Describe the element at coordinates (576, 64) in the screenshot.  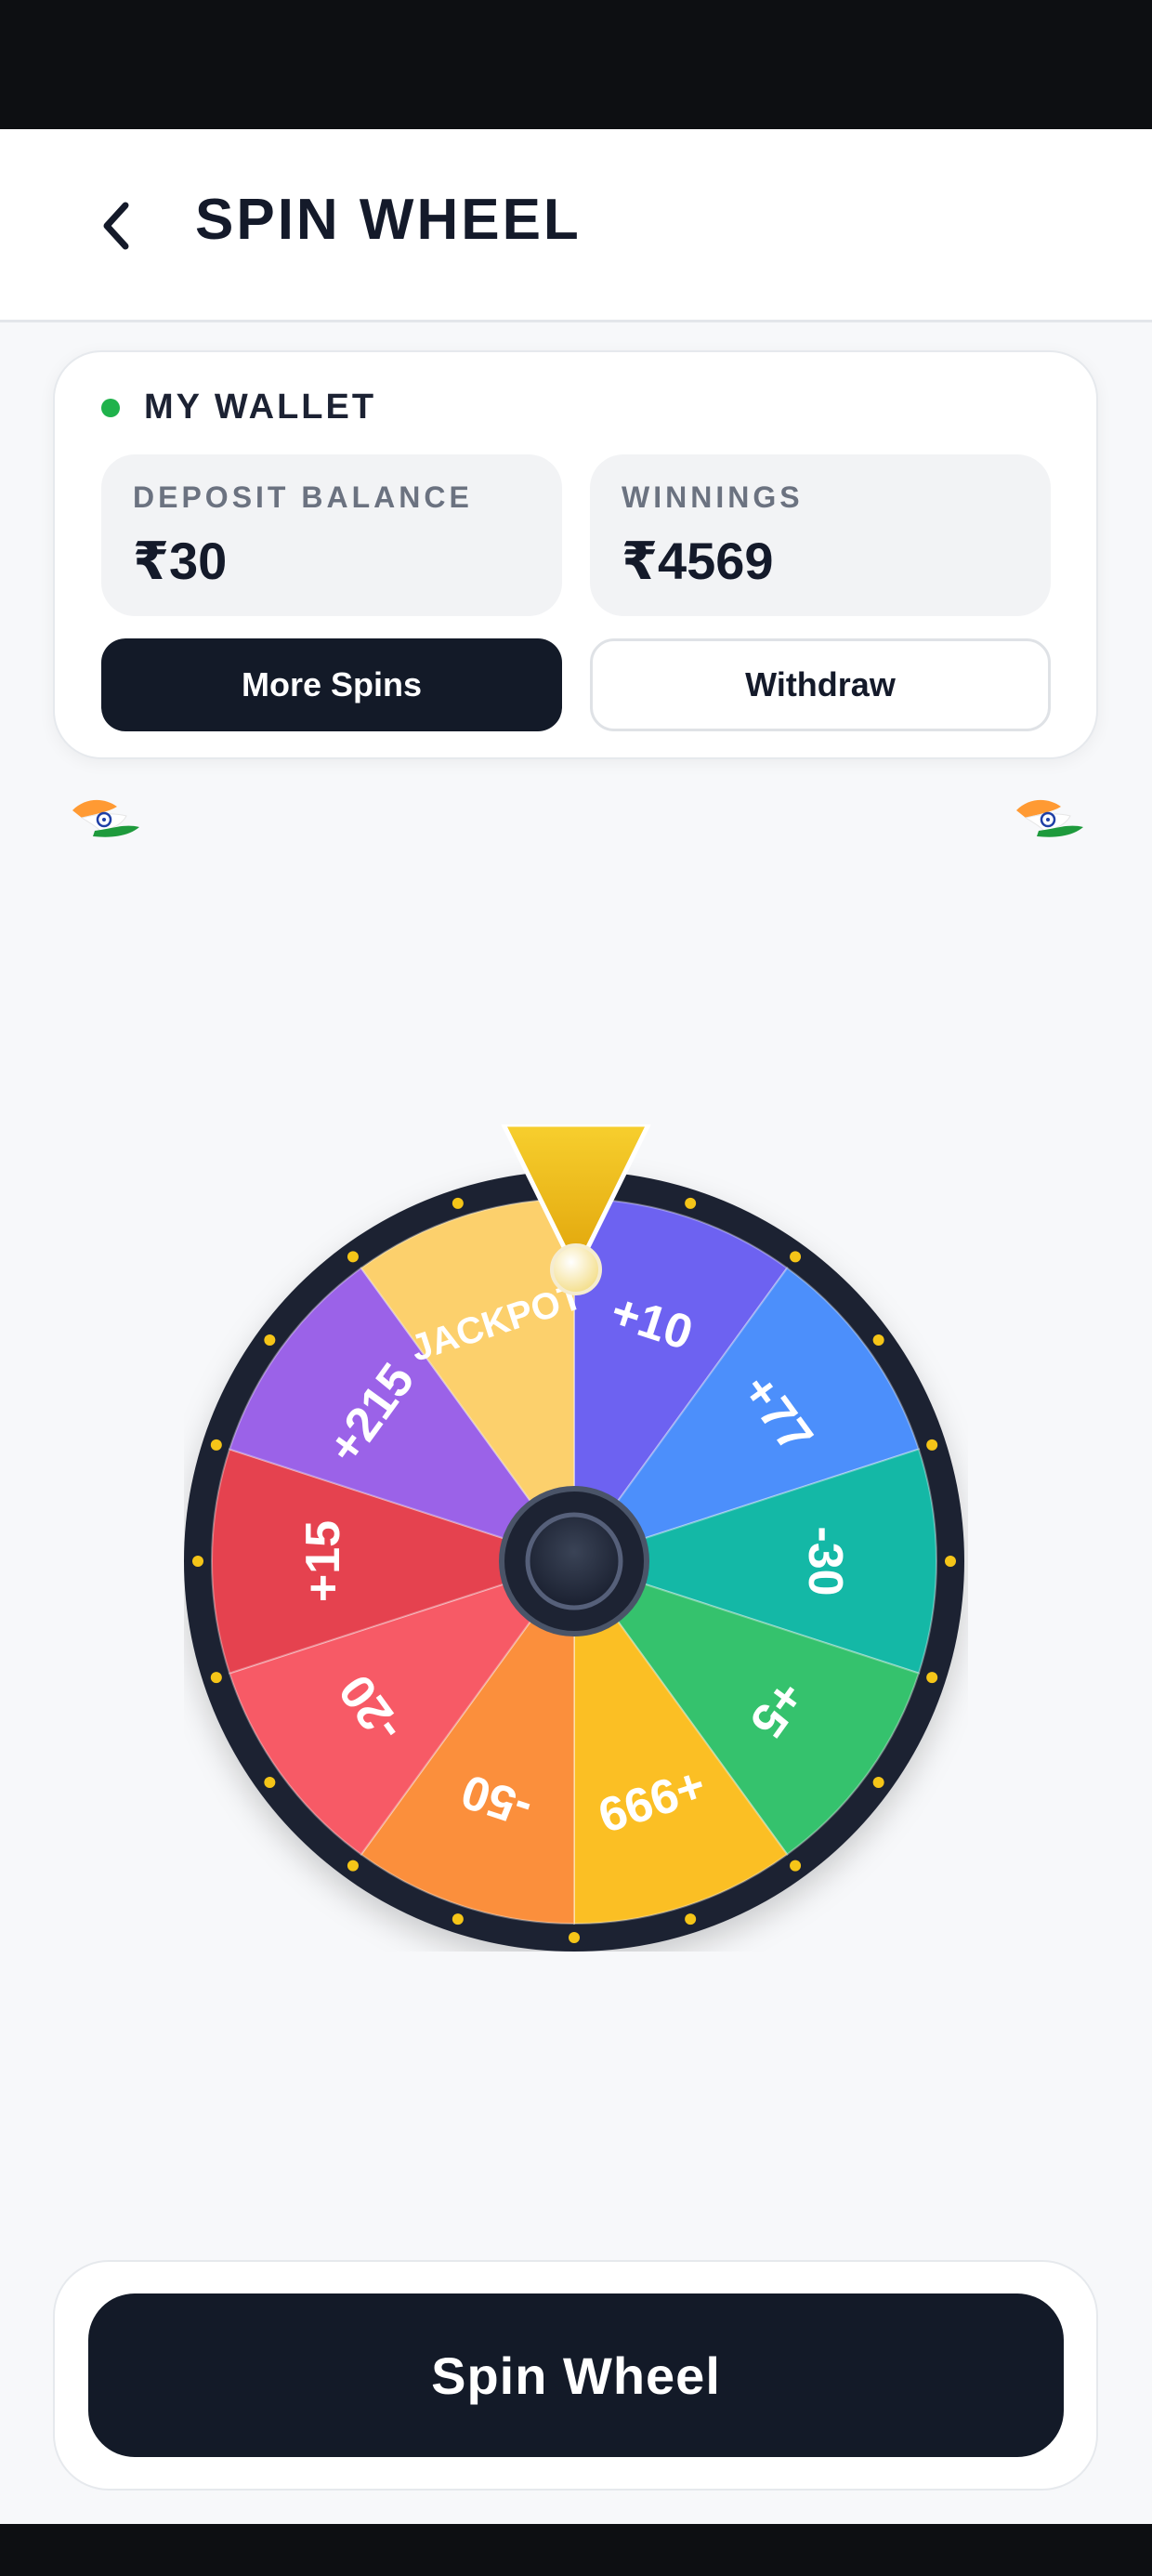
I see `status-bar` at that location.